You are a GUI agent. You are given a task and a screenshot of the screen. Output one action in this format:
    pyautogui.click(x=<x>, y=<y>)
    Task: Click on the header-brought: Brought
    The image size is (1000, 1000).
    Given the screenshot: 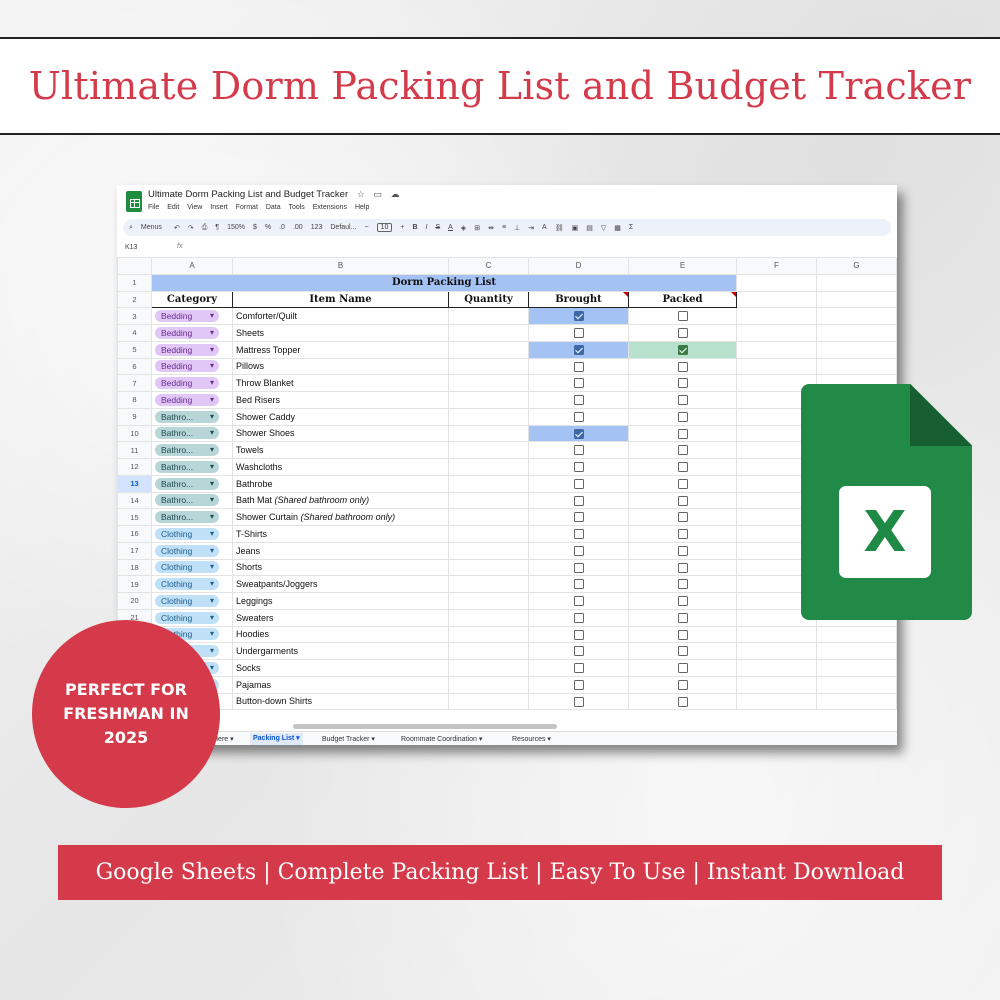 What is the action you would take?
    pyautogui.click(x=578, y=299)
    